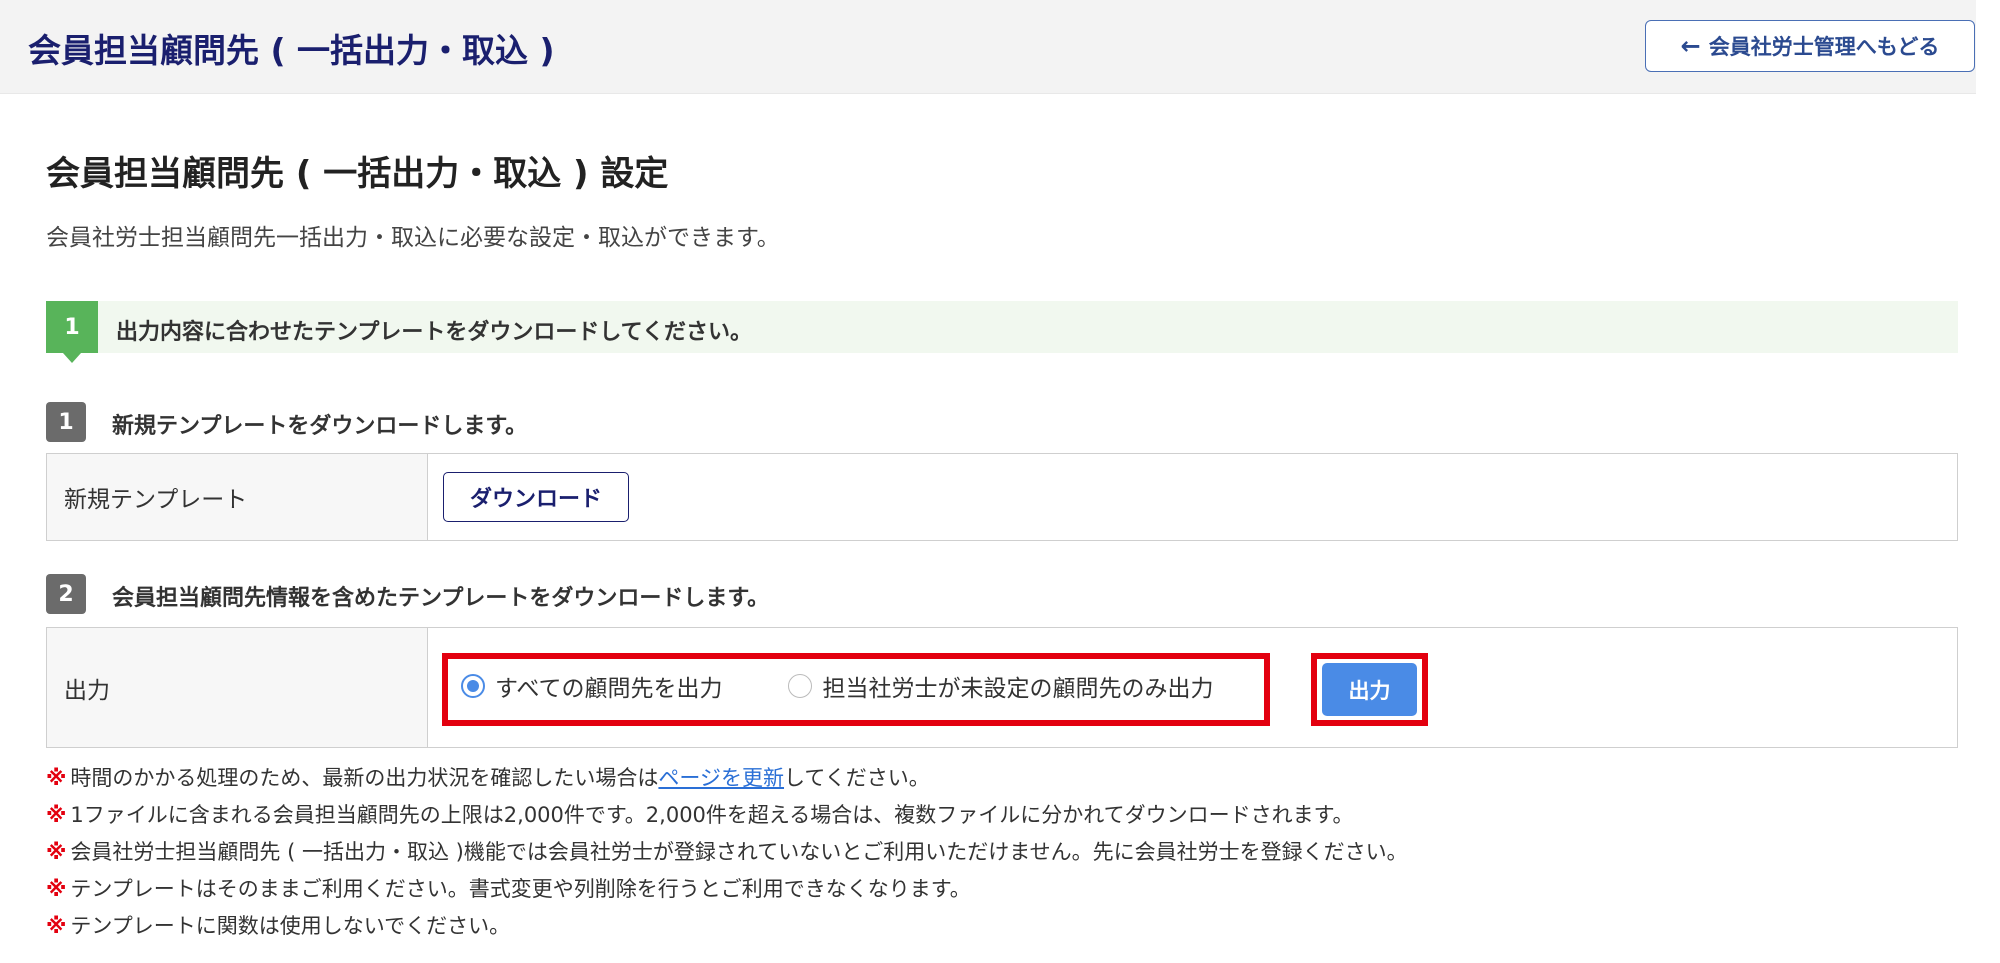  I want to click on output-button: 出力, so click(1369, 689).